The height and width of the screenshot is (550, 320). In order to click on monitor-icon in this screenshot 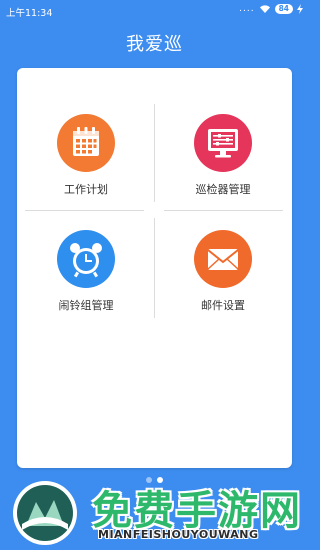, I will do `click(223, 143)`.